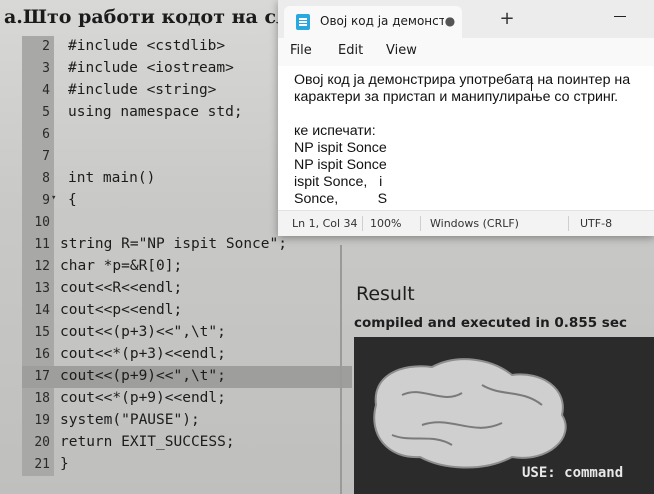  Describe the element at coordinates (42, 244) in the screenshot. I see `line-number: 11` at that location.